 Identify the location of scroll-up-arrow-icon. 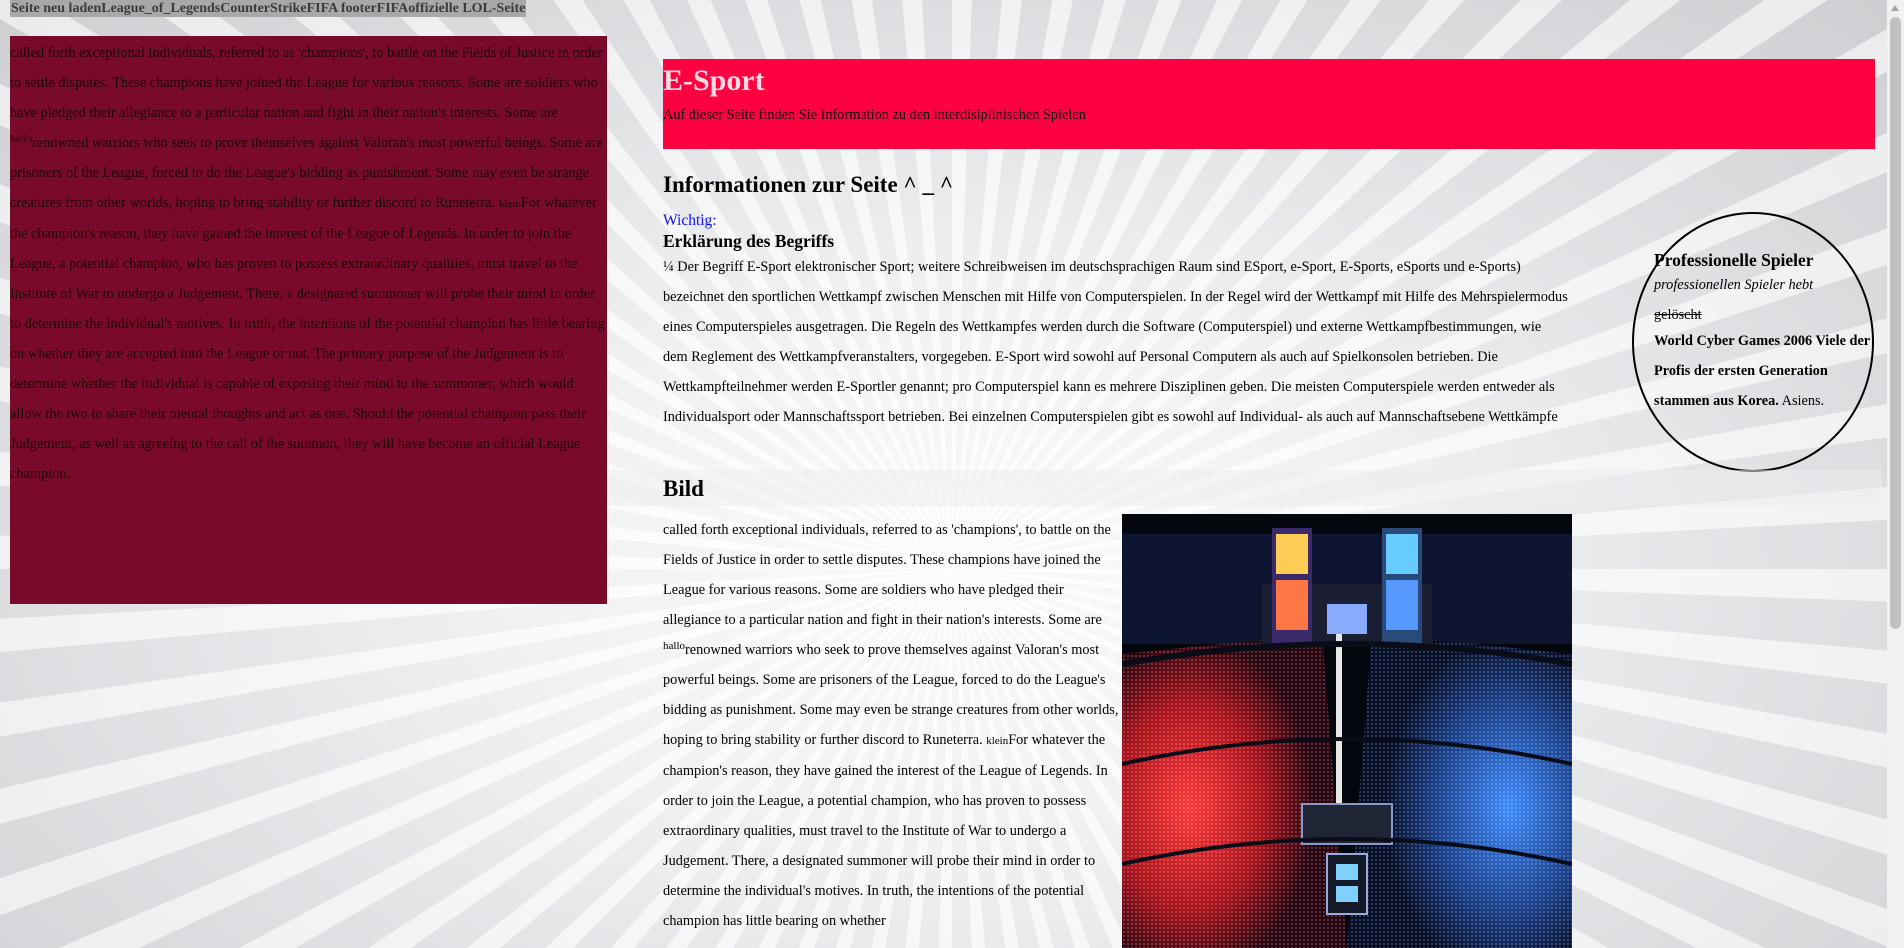
(1895, 8).